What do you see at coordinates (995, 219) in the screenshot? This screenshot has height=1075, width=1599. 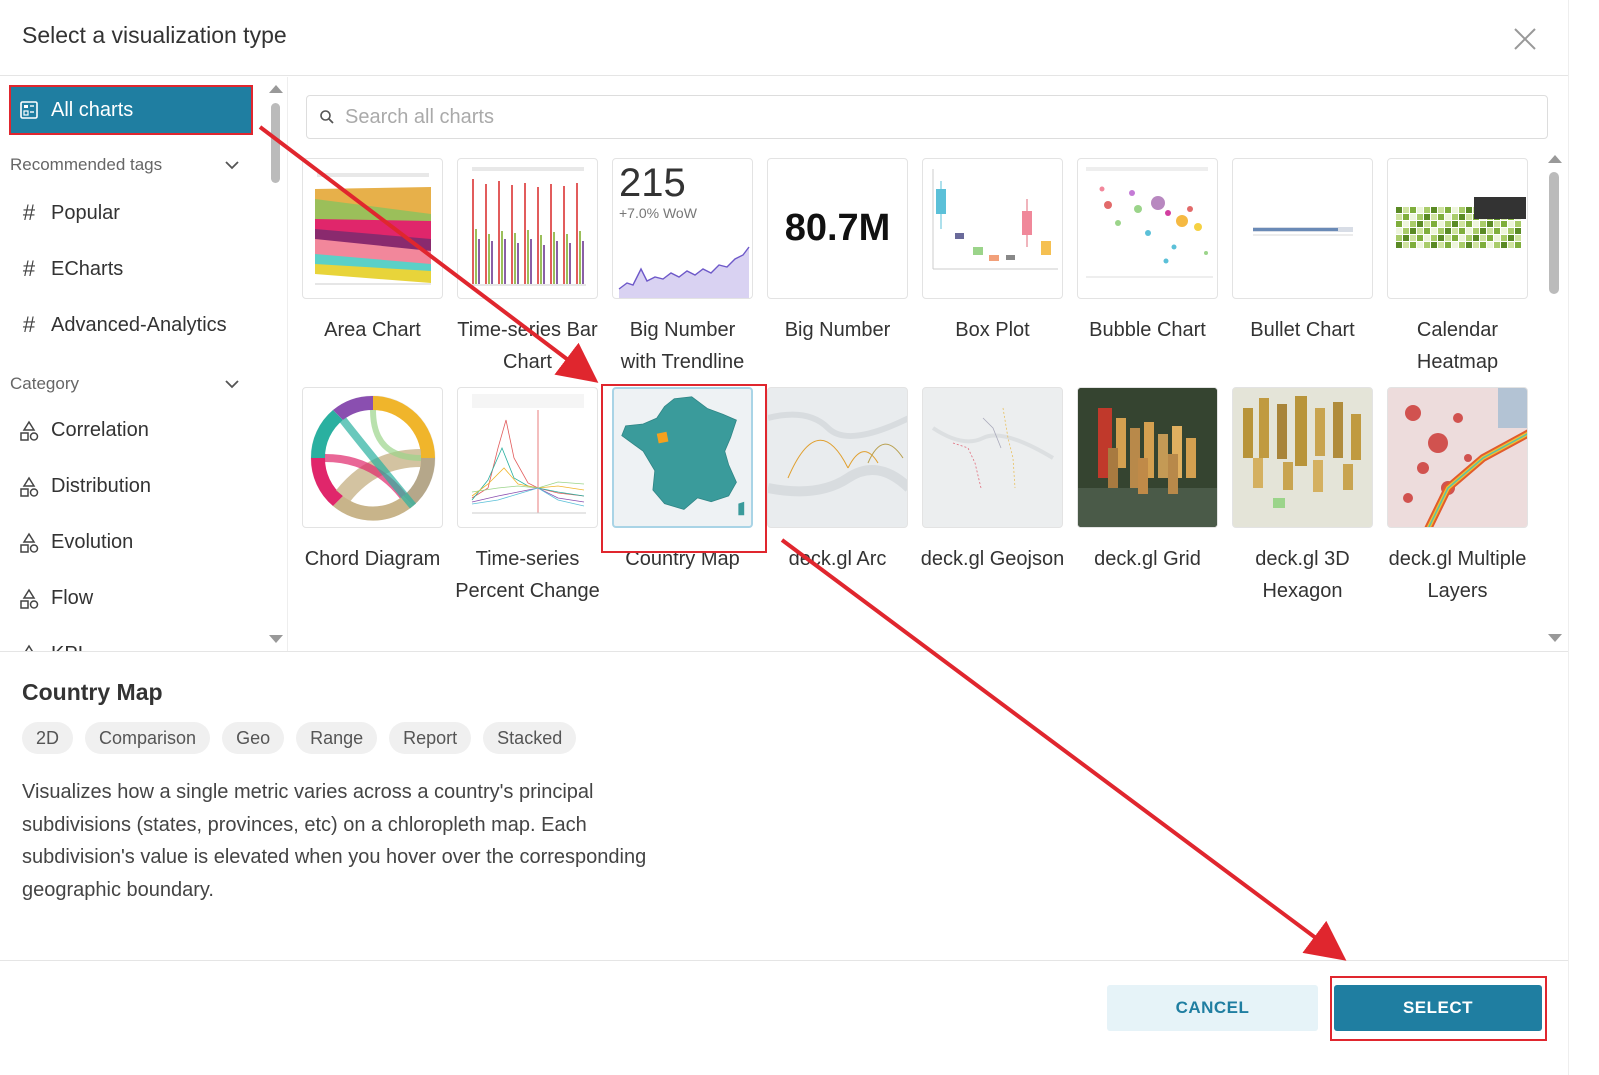 I see `box-plot-thumbnail` at bounding box center [995, 219].